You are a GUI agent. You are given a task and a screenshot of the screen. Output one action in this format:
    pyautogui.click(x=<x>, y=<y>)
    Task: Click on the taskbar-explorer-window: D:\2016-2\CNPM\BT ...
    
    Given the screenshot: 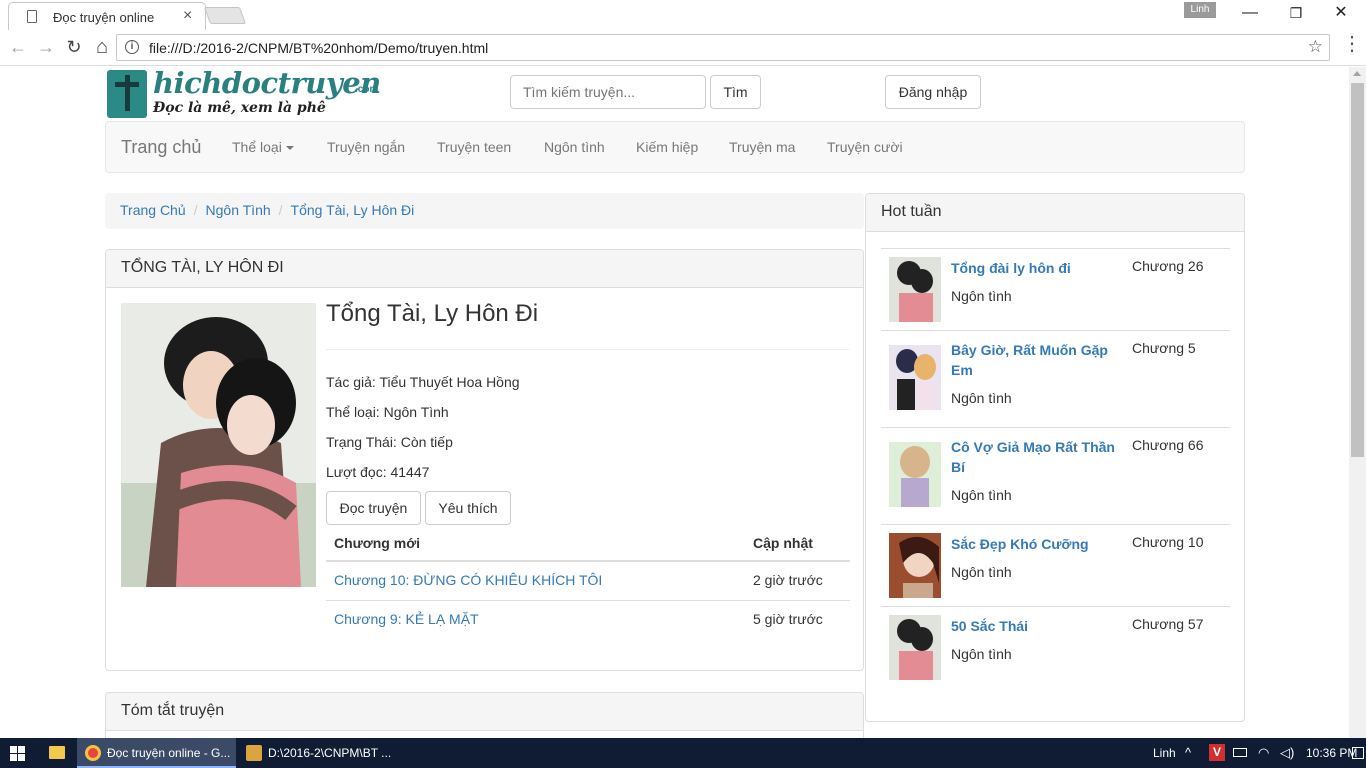 What is the action you would take?
    pyautogui.click(x=315, y=753)
    